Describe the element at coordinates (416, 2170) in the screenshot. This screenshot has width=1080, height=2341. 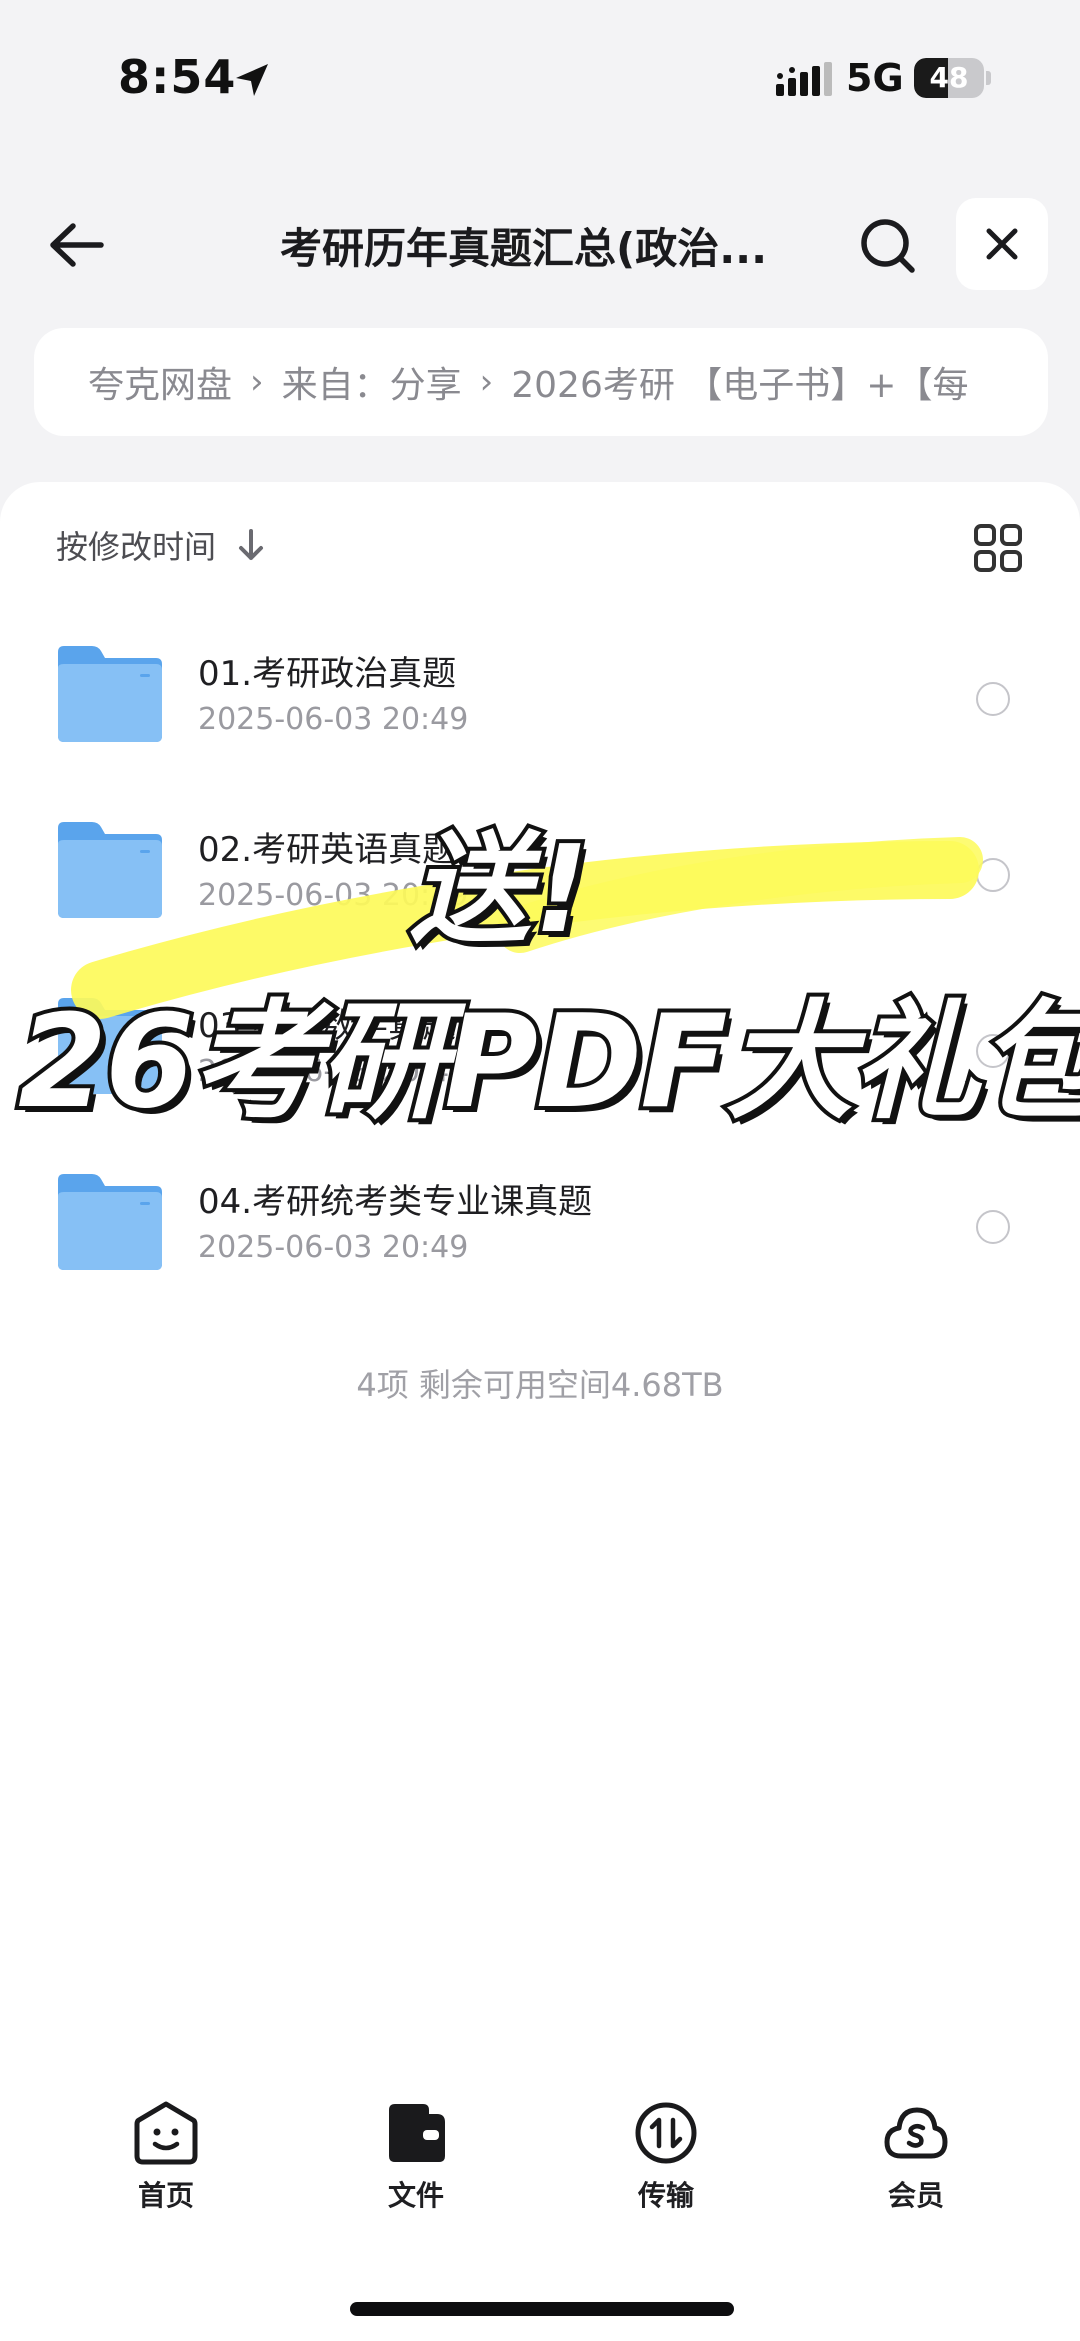
I see `tab-files: 文件` at that location.